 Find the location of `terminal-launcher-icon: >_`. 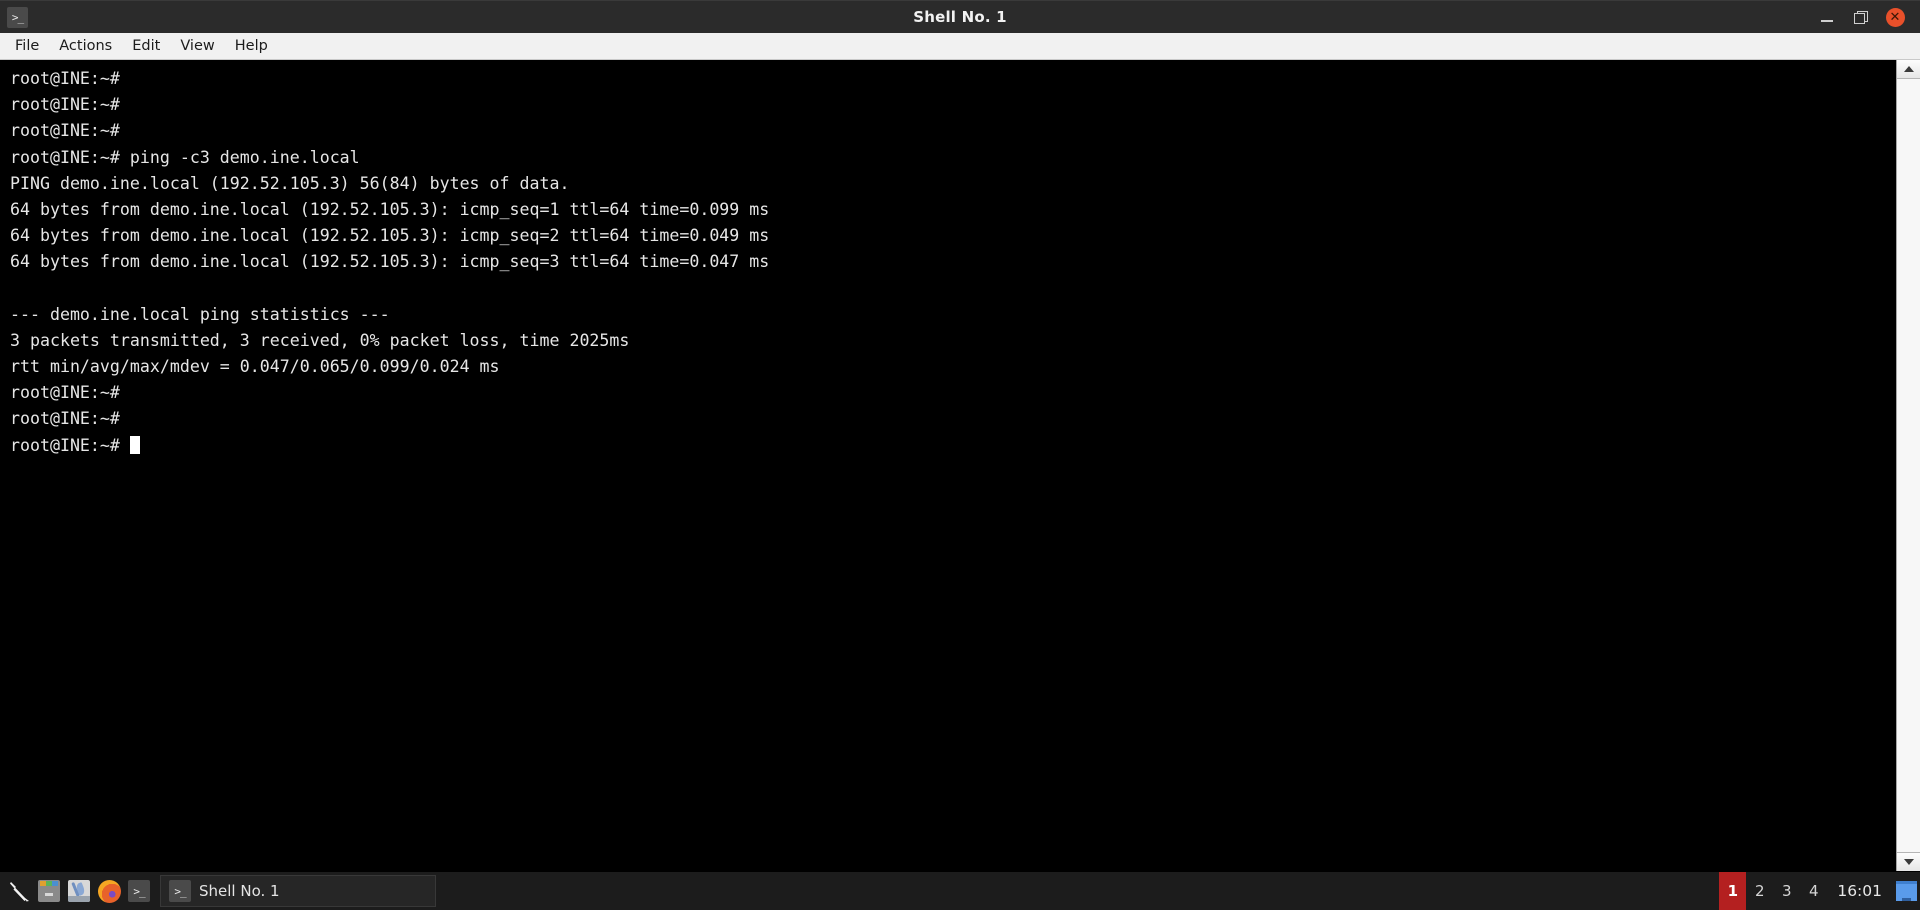

terminal-launcher-icon: >_ is located at coordinates (139, 891).